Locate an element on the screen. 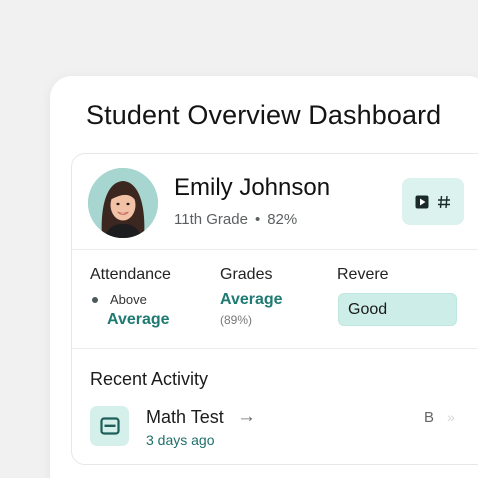 The height and width of the screenshot is (478, 478). student-name: Emily Johnson is located at coordinates (252, 187).